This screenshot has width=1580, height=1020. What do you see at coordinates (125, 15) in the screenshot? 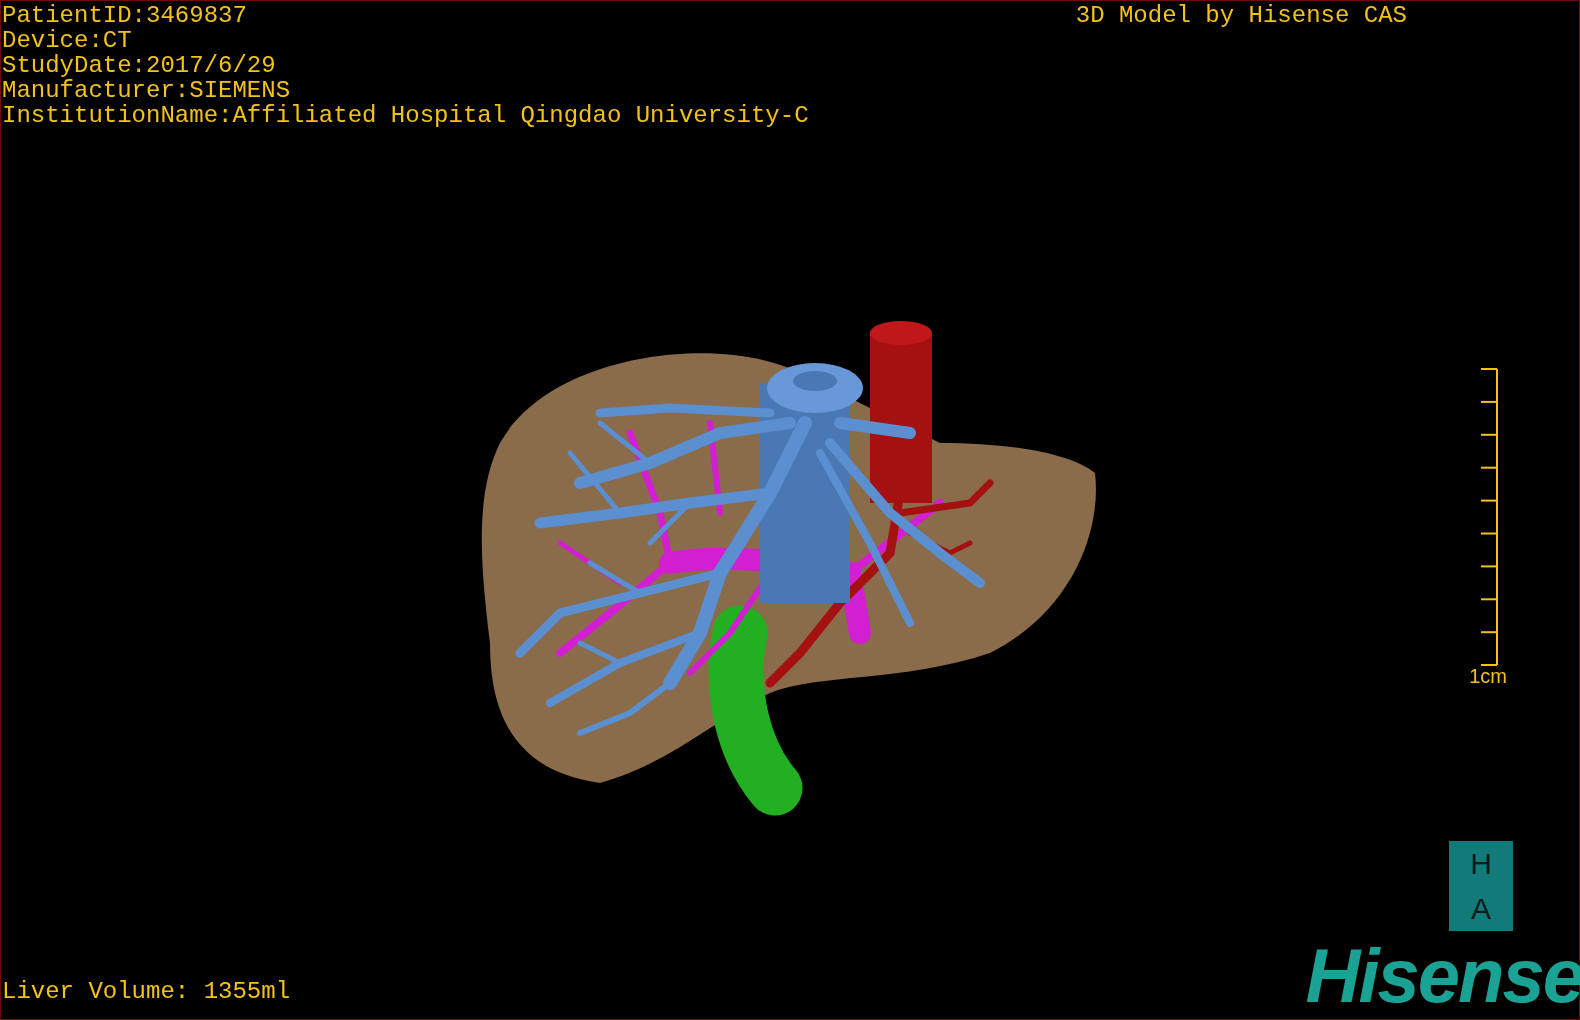
I see `patient-info-text: PatientID:3469837` at bounding box center [125, 15].